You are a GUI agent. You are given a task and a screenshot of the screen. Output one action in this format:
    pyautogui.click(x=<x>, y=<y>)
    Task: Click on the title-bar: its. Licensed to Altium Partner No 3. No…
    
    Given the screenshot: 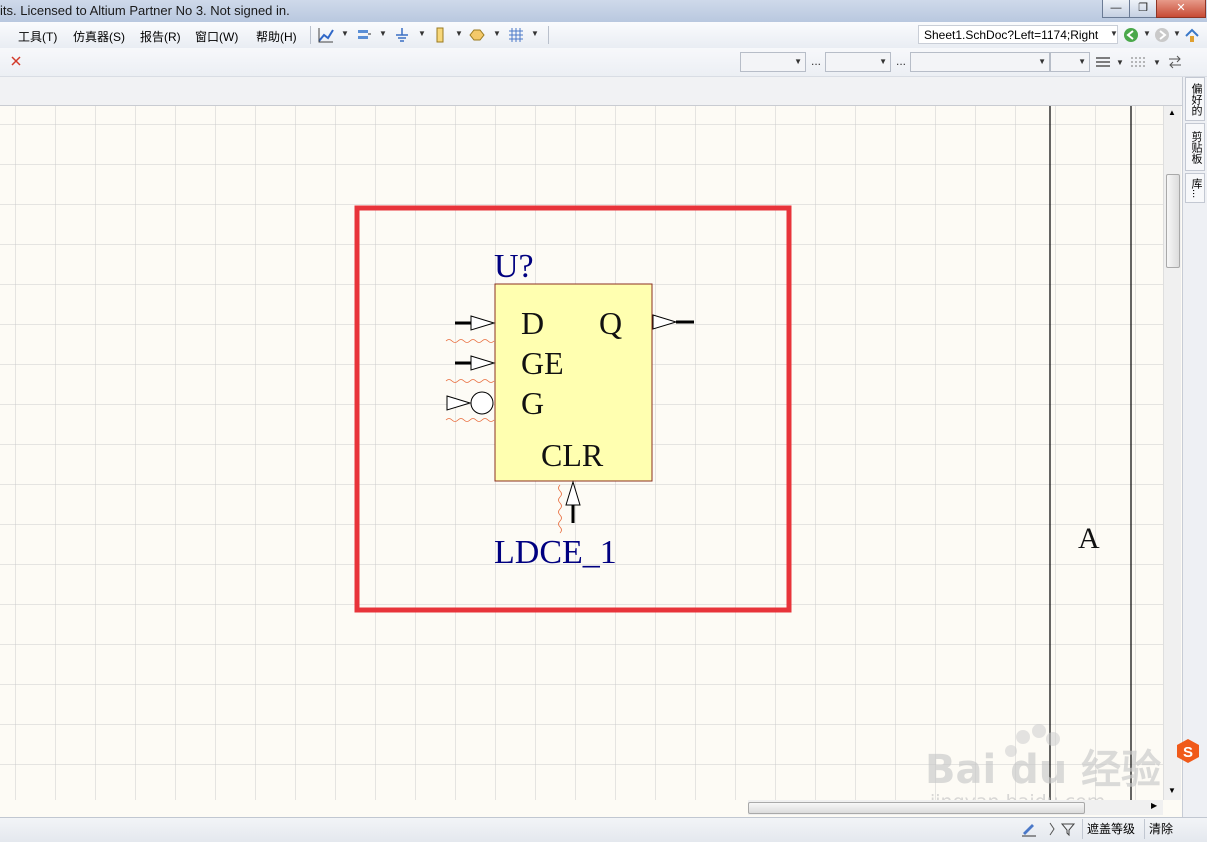 What is the action you would take?
    pyautogui.click(x=603, y=11)
    